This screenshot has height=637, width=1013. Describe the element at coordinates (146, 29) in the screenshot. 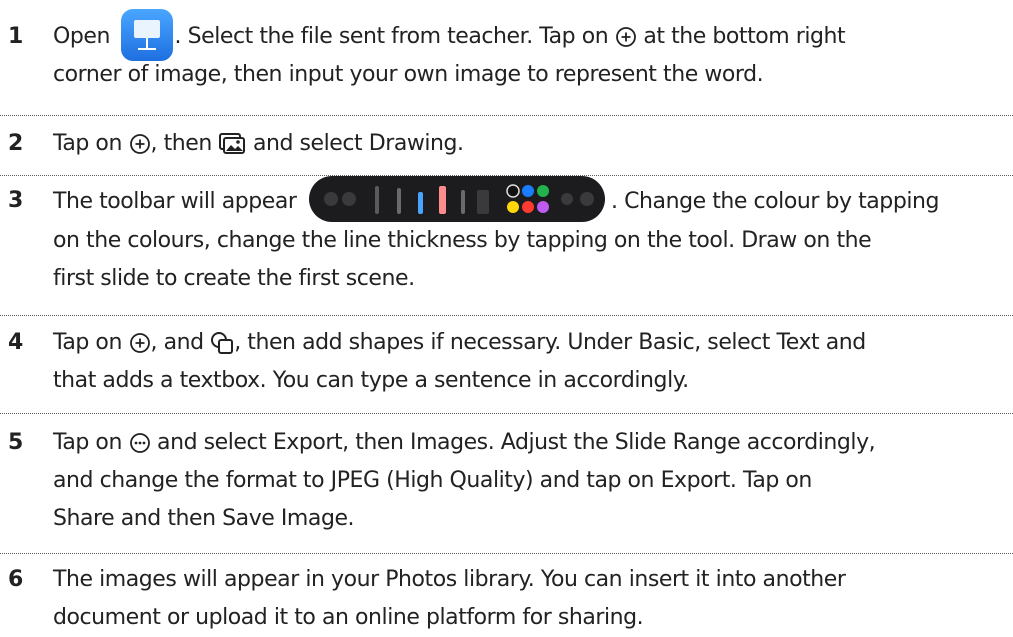

I see `keynote-board` at that location.